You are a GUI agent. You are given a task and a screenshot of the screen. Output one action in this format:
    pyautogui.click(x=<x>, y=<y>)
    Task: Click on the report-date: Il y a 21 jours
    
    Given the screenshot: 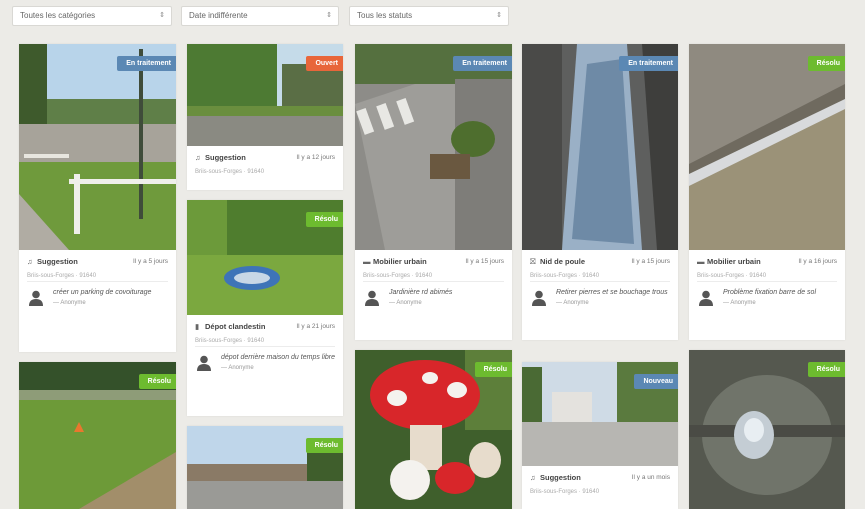 What is the action you would take?
    pyautogui.click(x=315, y=326)
    